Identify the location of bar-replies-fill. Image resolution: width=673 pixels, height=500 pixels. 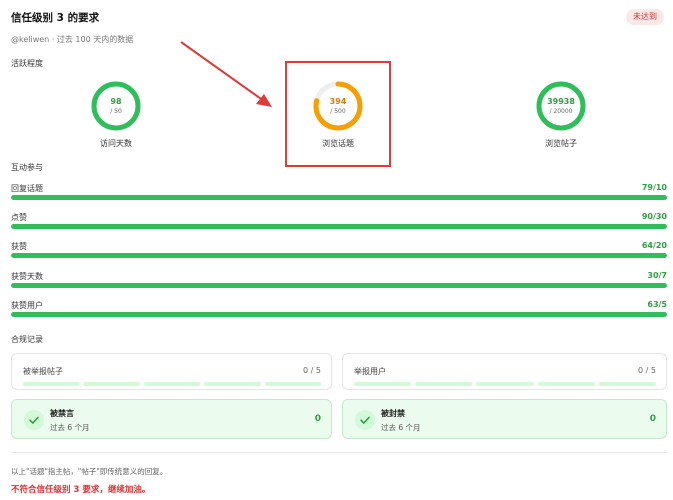
(339, 197).